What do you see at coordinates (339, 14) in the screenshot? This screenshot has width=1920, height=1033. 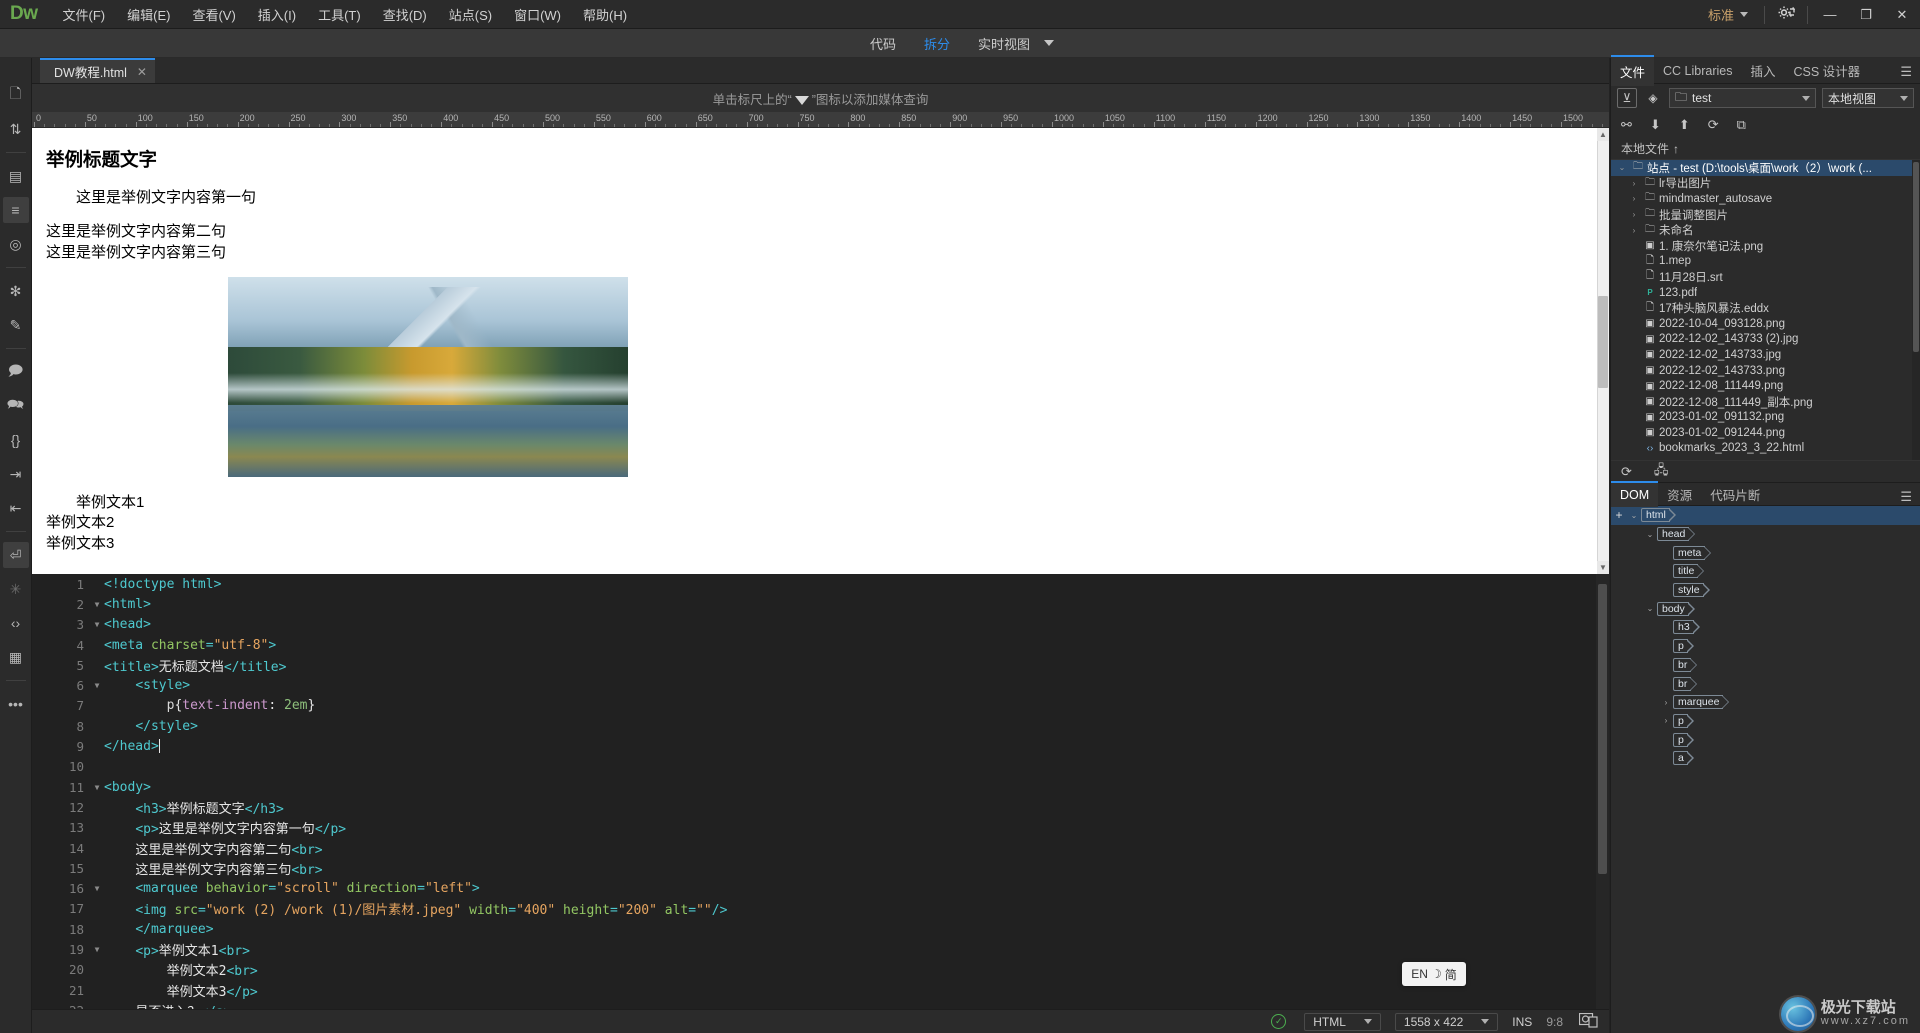 I see `menu-4: 工具(T)` at bounding box center [339, 14].